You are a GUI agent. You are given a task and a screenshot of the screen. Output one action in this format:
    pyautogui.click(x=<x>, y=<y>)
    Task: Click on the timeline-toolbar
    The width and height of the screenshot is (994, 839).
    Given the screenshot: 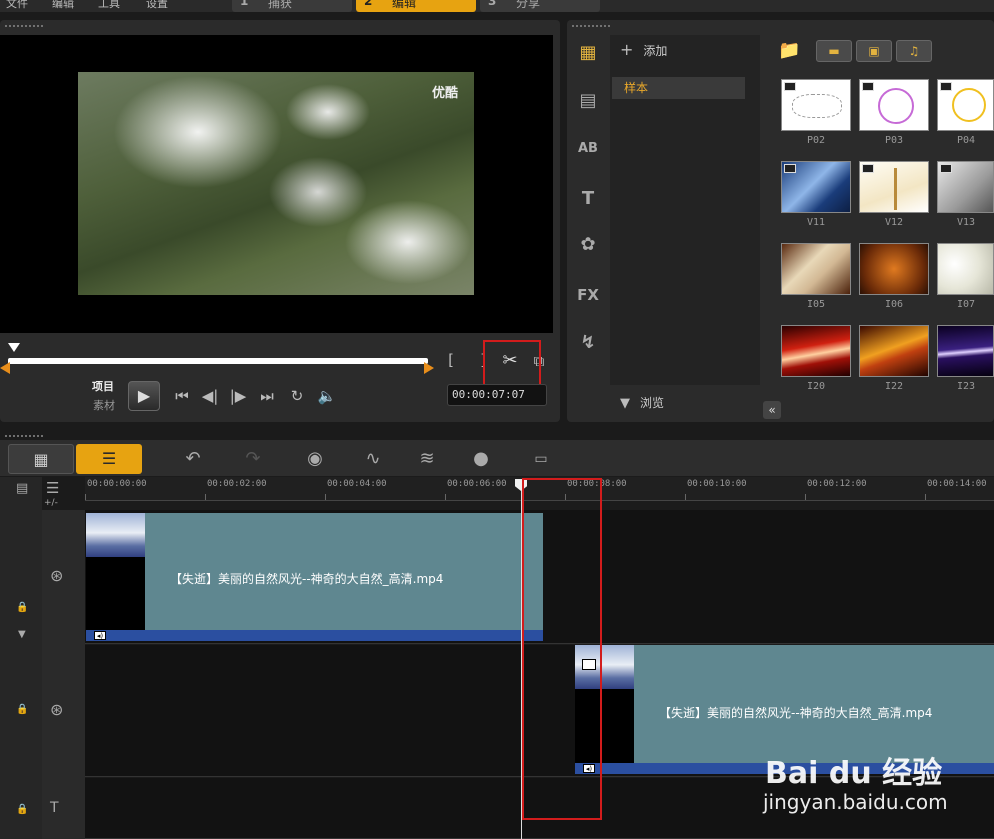 What is the action you would take?
    pyautogui.click(x=497, y=458)
    